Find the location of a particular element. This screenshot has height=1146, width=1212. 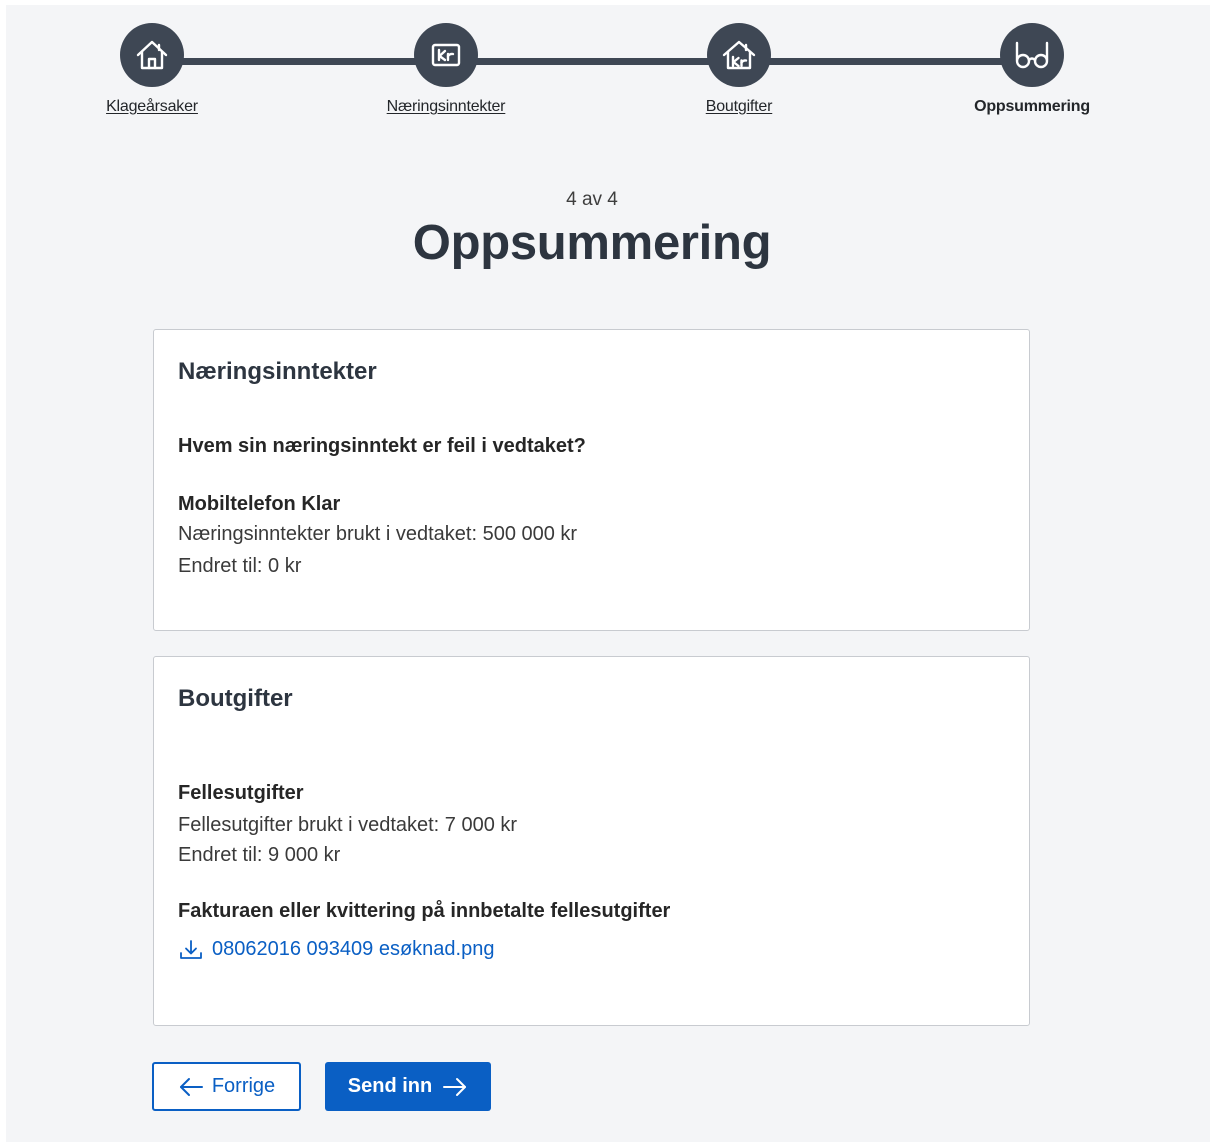

step-label-current: Oppsummering is located at coordinates (1032, 106).